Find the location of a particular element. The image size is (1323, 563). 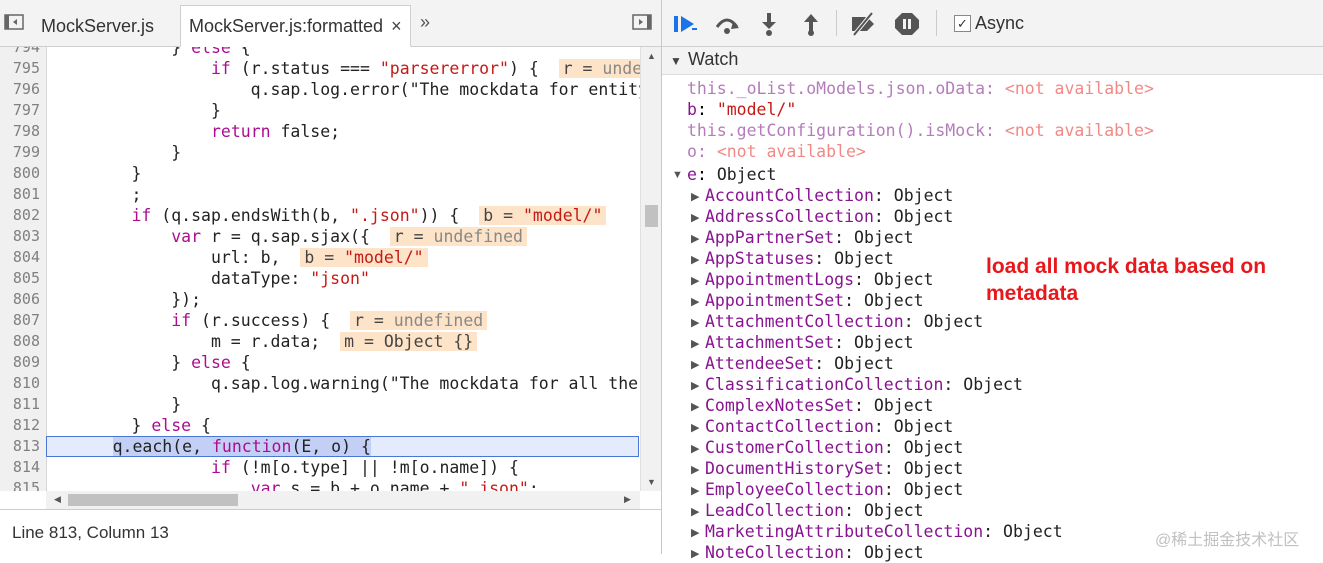

watch-section-header: ▼ Watch is located at coordinates (992, 61).